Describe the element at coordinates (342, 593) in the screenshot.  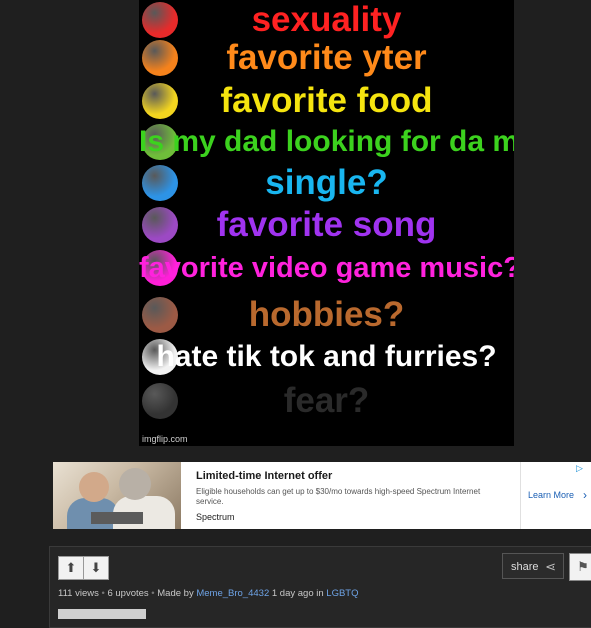
I see `stream-link: LGBTQ` at that location.